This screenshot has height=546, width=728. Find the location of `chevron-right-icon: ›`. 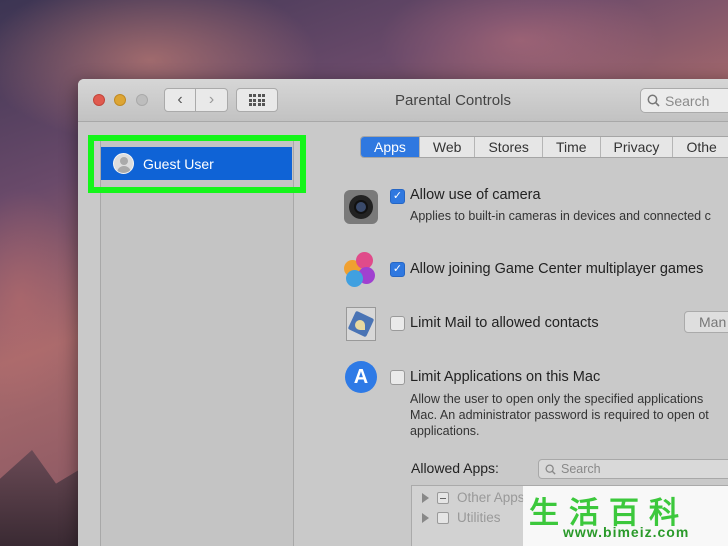

chevron-right-icon: › is located at coordinates (211, 99).